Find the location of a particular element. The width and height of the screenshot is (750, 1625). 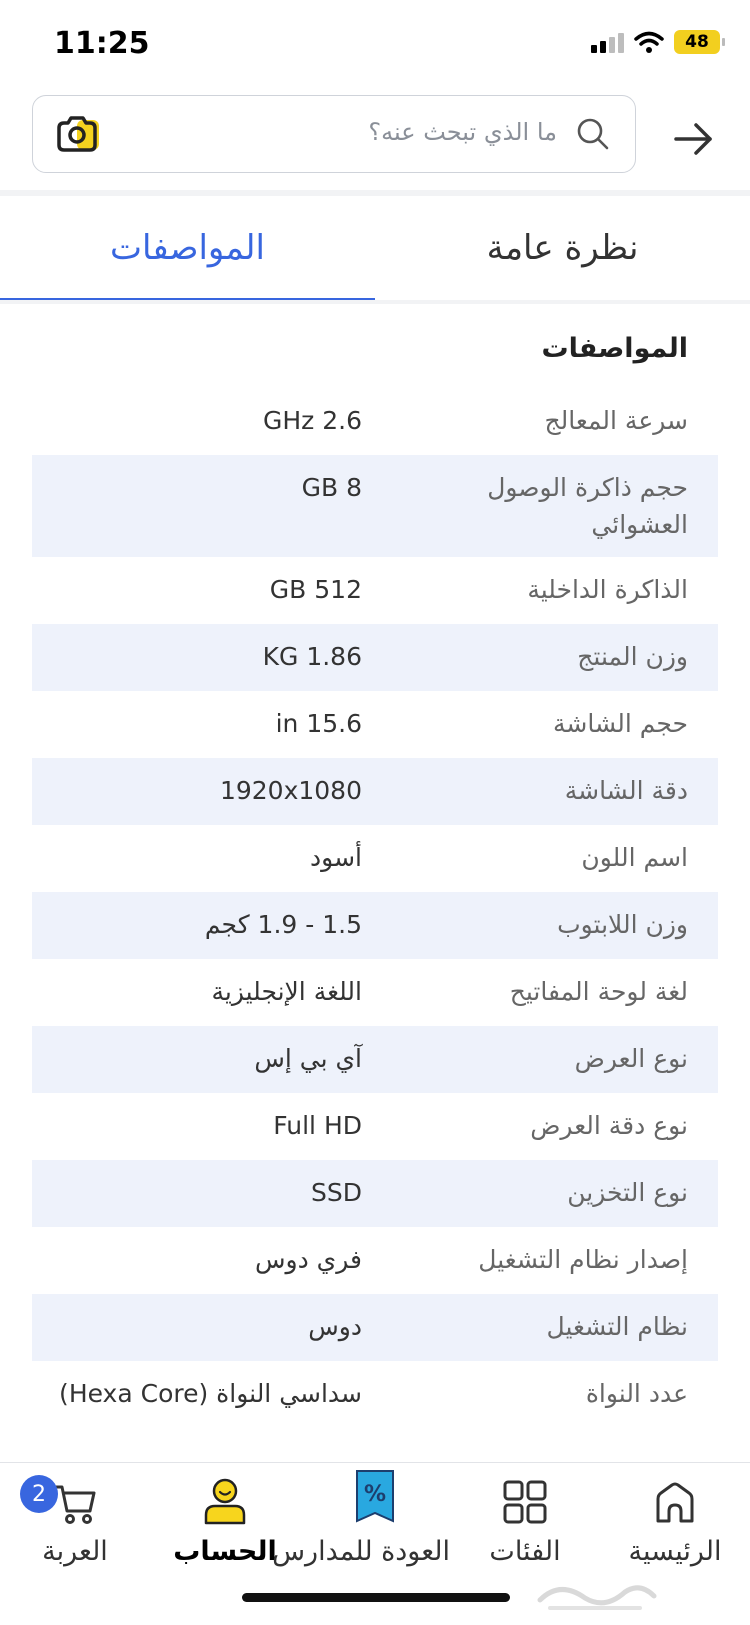

search-placeholder: ما الذي تبحث عنه؟ is located at coordinates (462, 132).